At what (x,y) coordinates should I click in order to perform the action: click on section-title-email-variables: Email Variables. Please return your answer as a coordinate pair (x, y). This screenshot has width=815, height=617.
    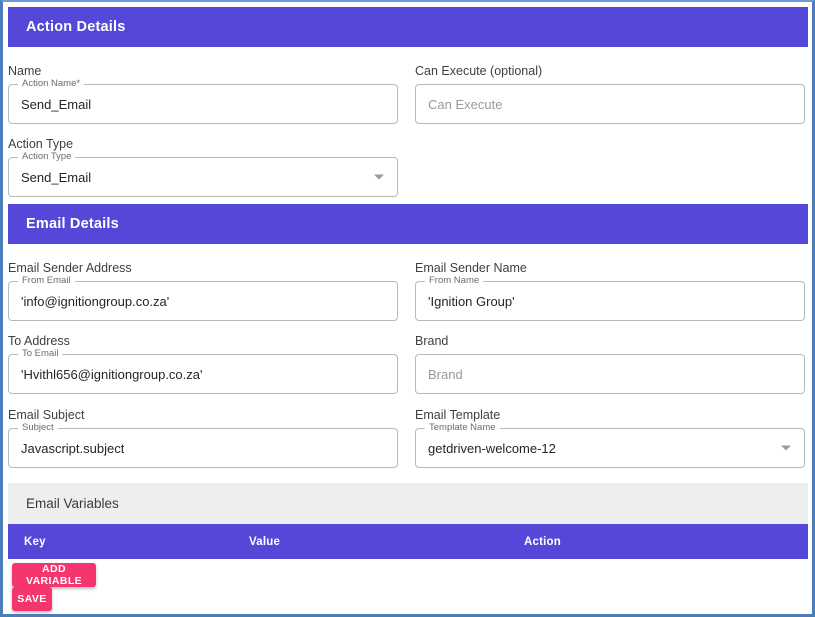
    Looking at the image, I should click on (72, 503).